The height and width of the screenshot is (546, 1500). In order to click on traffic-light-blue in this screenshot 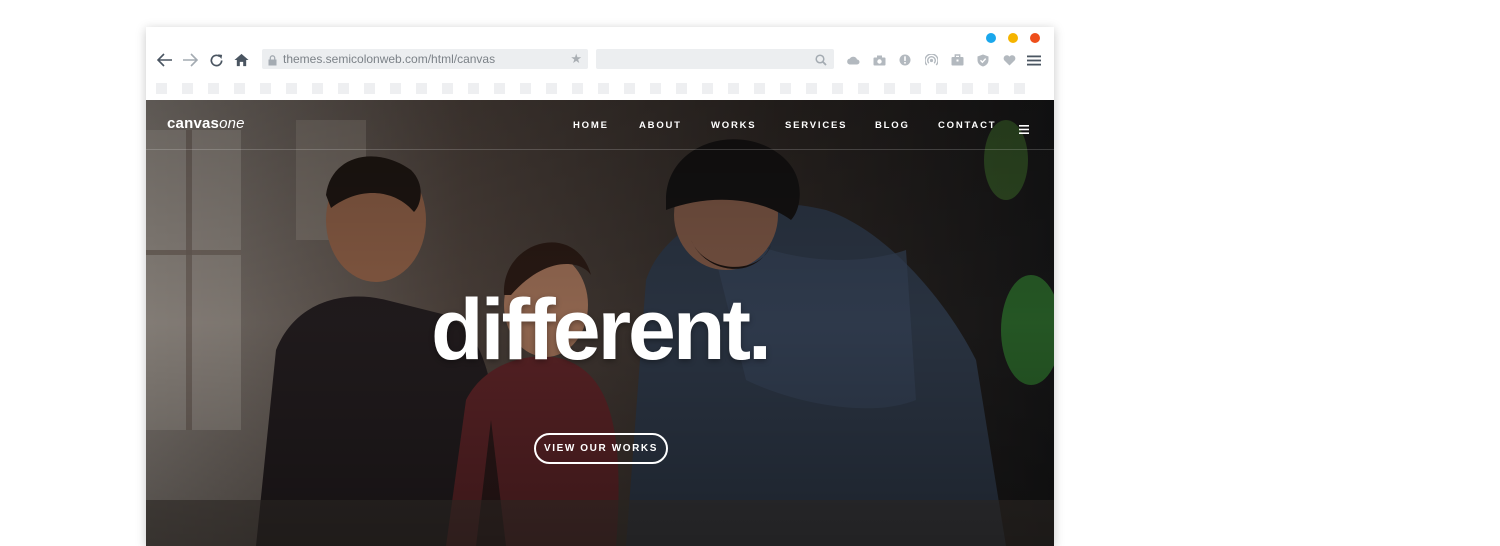, I will do `click(991, 38)`.